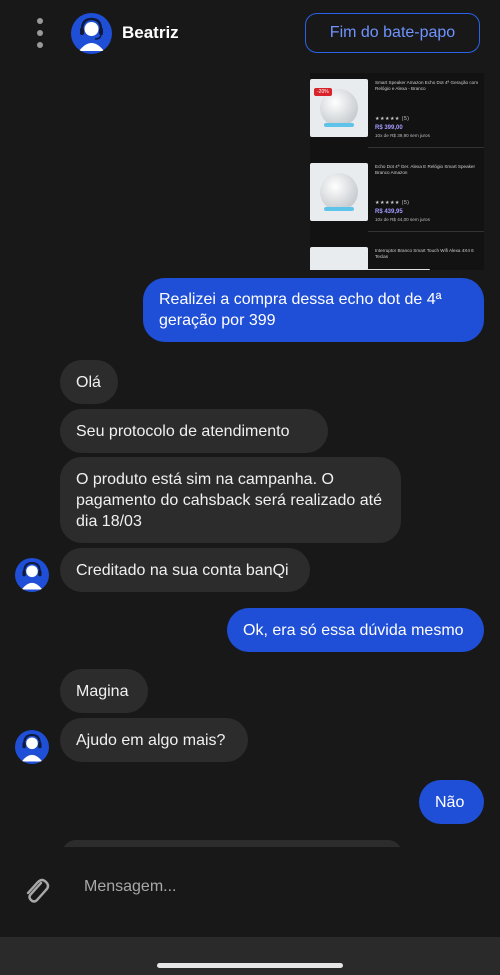 The width and height of the screenshot is (500, 975). Describe the element at coordinates (389, 128) in the screenshot. I see `product-price: R$ 399,00` at that location.